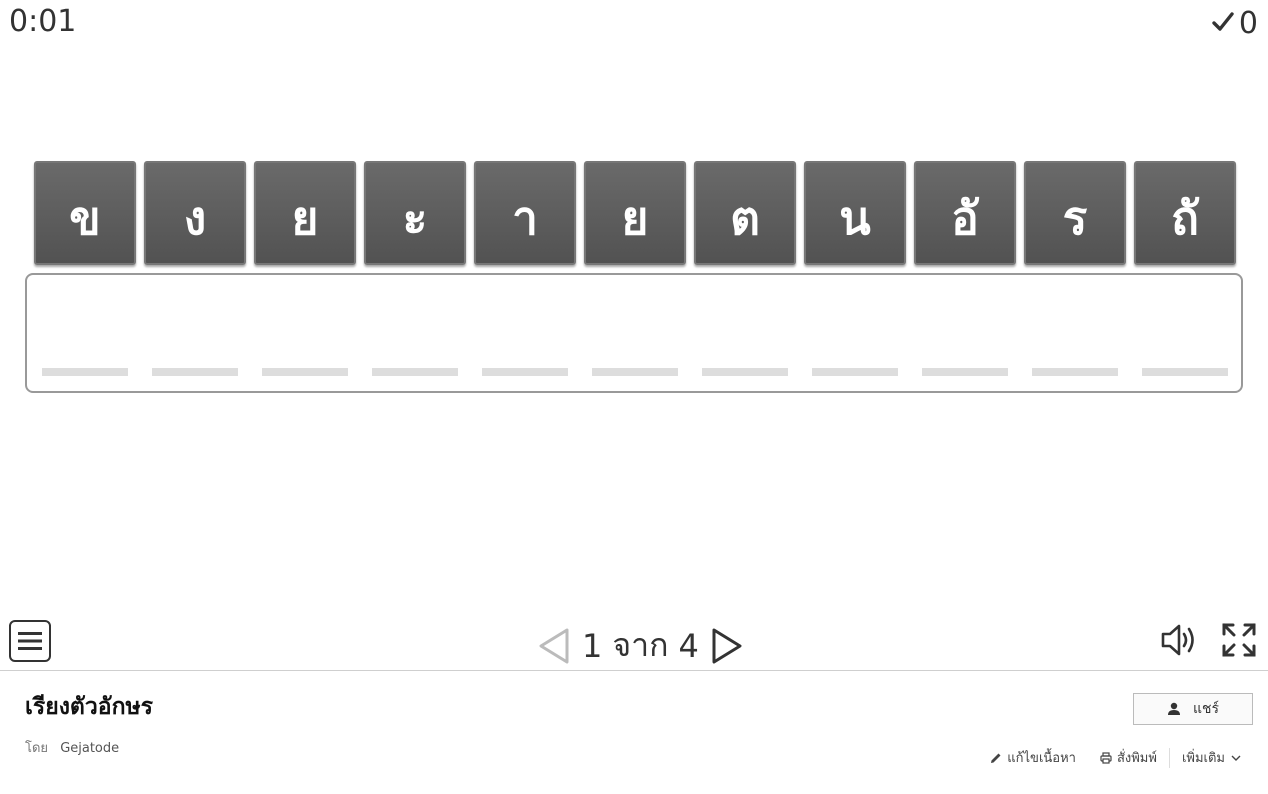 The height and width of the screenshot is (794, 1268). Describe the element at coordinates (1236, 758) in the screenshot. I see `chevron-down-icon` at that location.